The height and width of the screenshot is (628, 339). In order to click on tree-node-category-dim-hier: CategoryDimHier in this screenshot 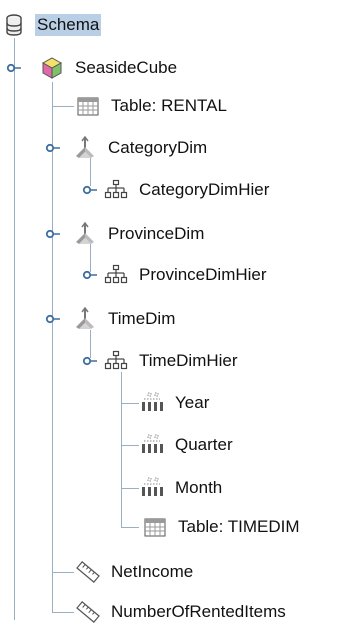, I will do `click(187, 190)`.